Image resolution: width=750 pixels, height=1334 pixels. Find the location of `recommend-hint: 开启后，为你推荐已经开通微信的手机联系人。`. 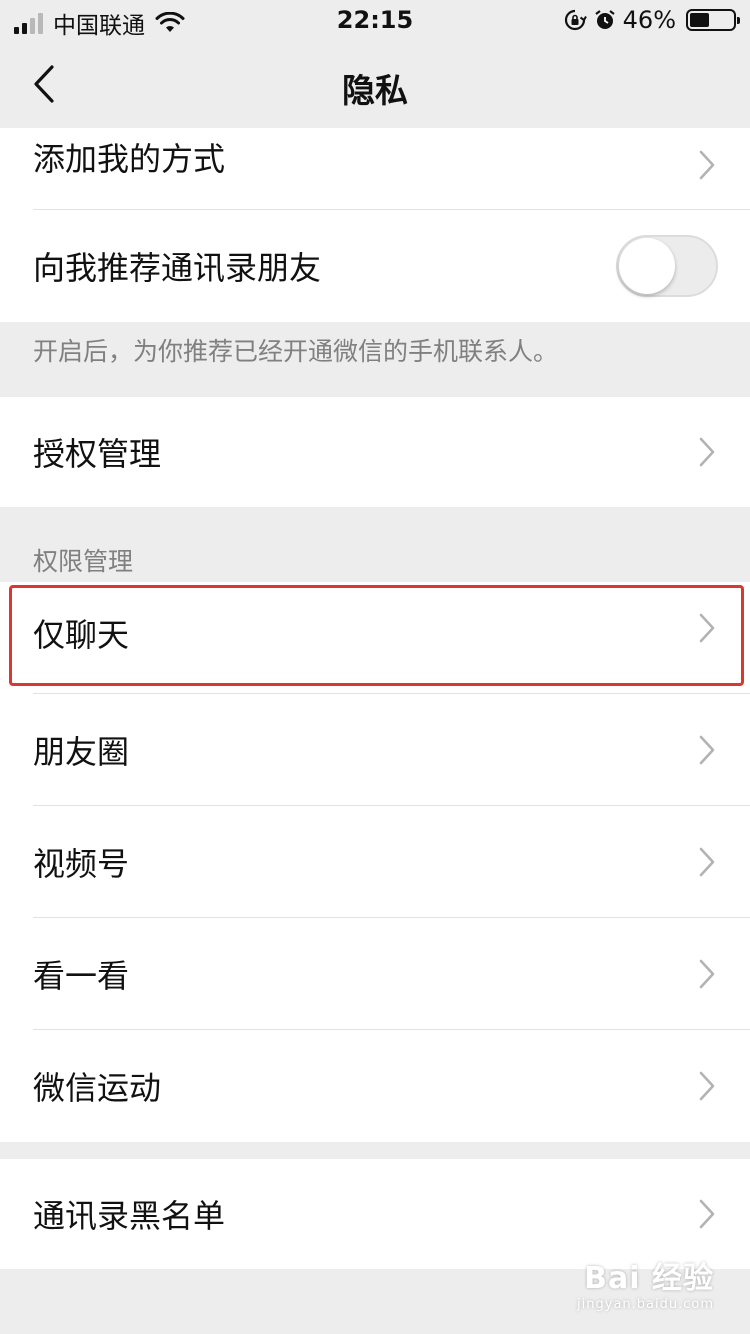

recommend-hint: 开启后，为你推荐已经开通微信的手机联系人。 is located at coordinates (296, 351).